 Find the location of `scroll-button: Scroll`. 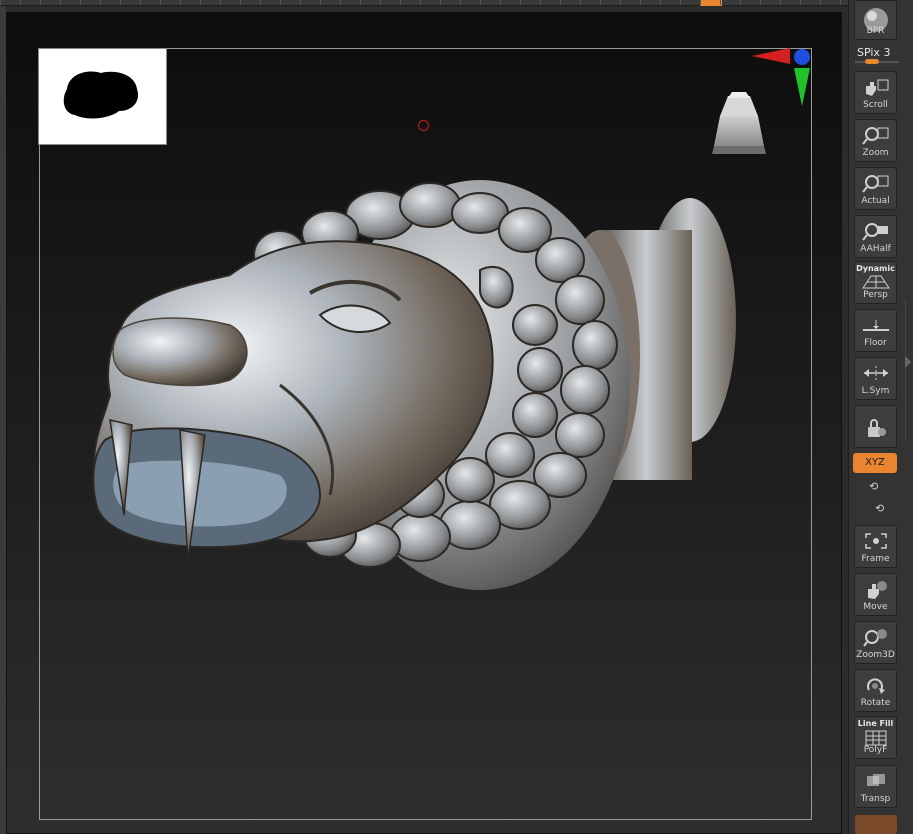

scroll-button: Scroll is located at coordinates (875, 92).